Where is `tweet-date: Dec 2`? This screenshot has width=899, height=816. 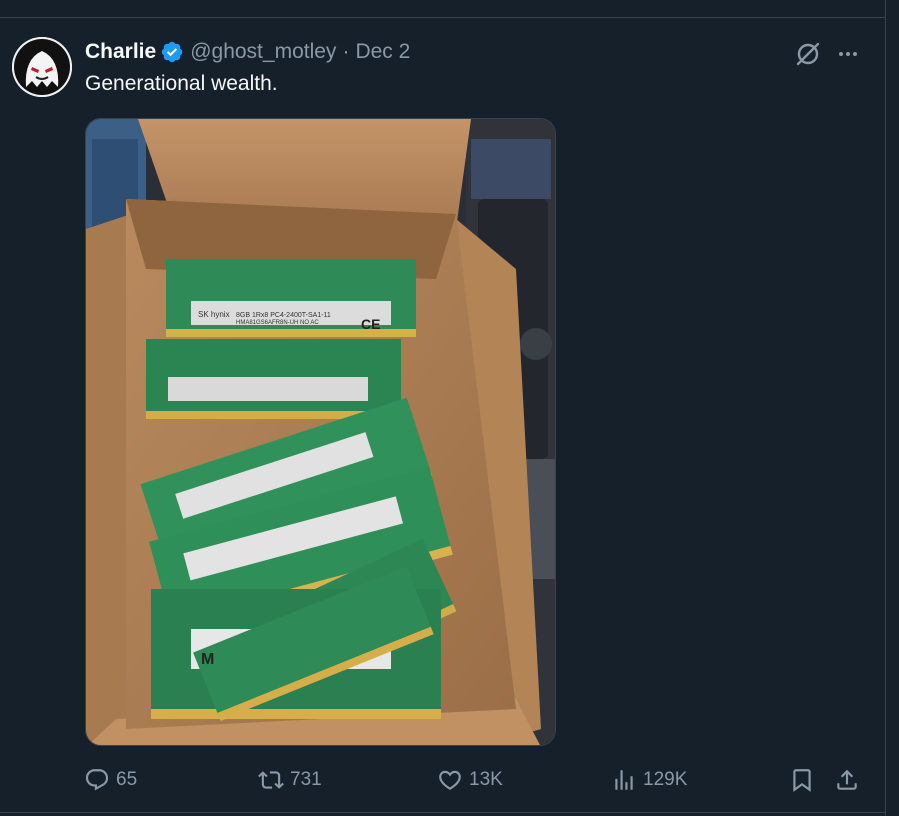
tweet-date: Dec 2 is located at coordinates (382, 52).